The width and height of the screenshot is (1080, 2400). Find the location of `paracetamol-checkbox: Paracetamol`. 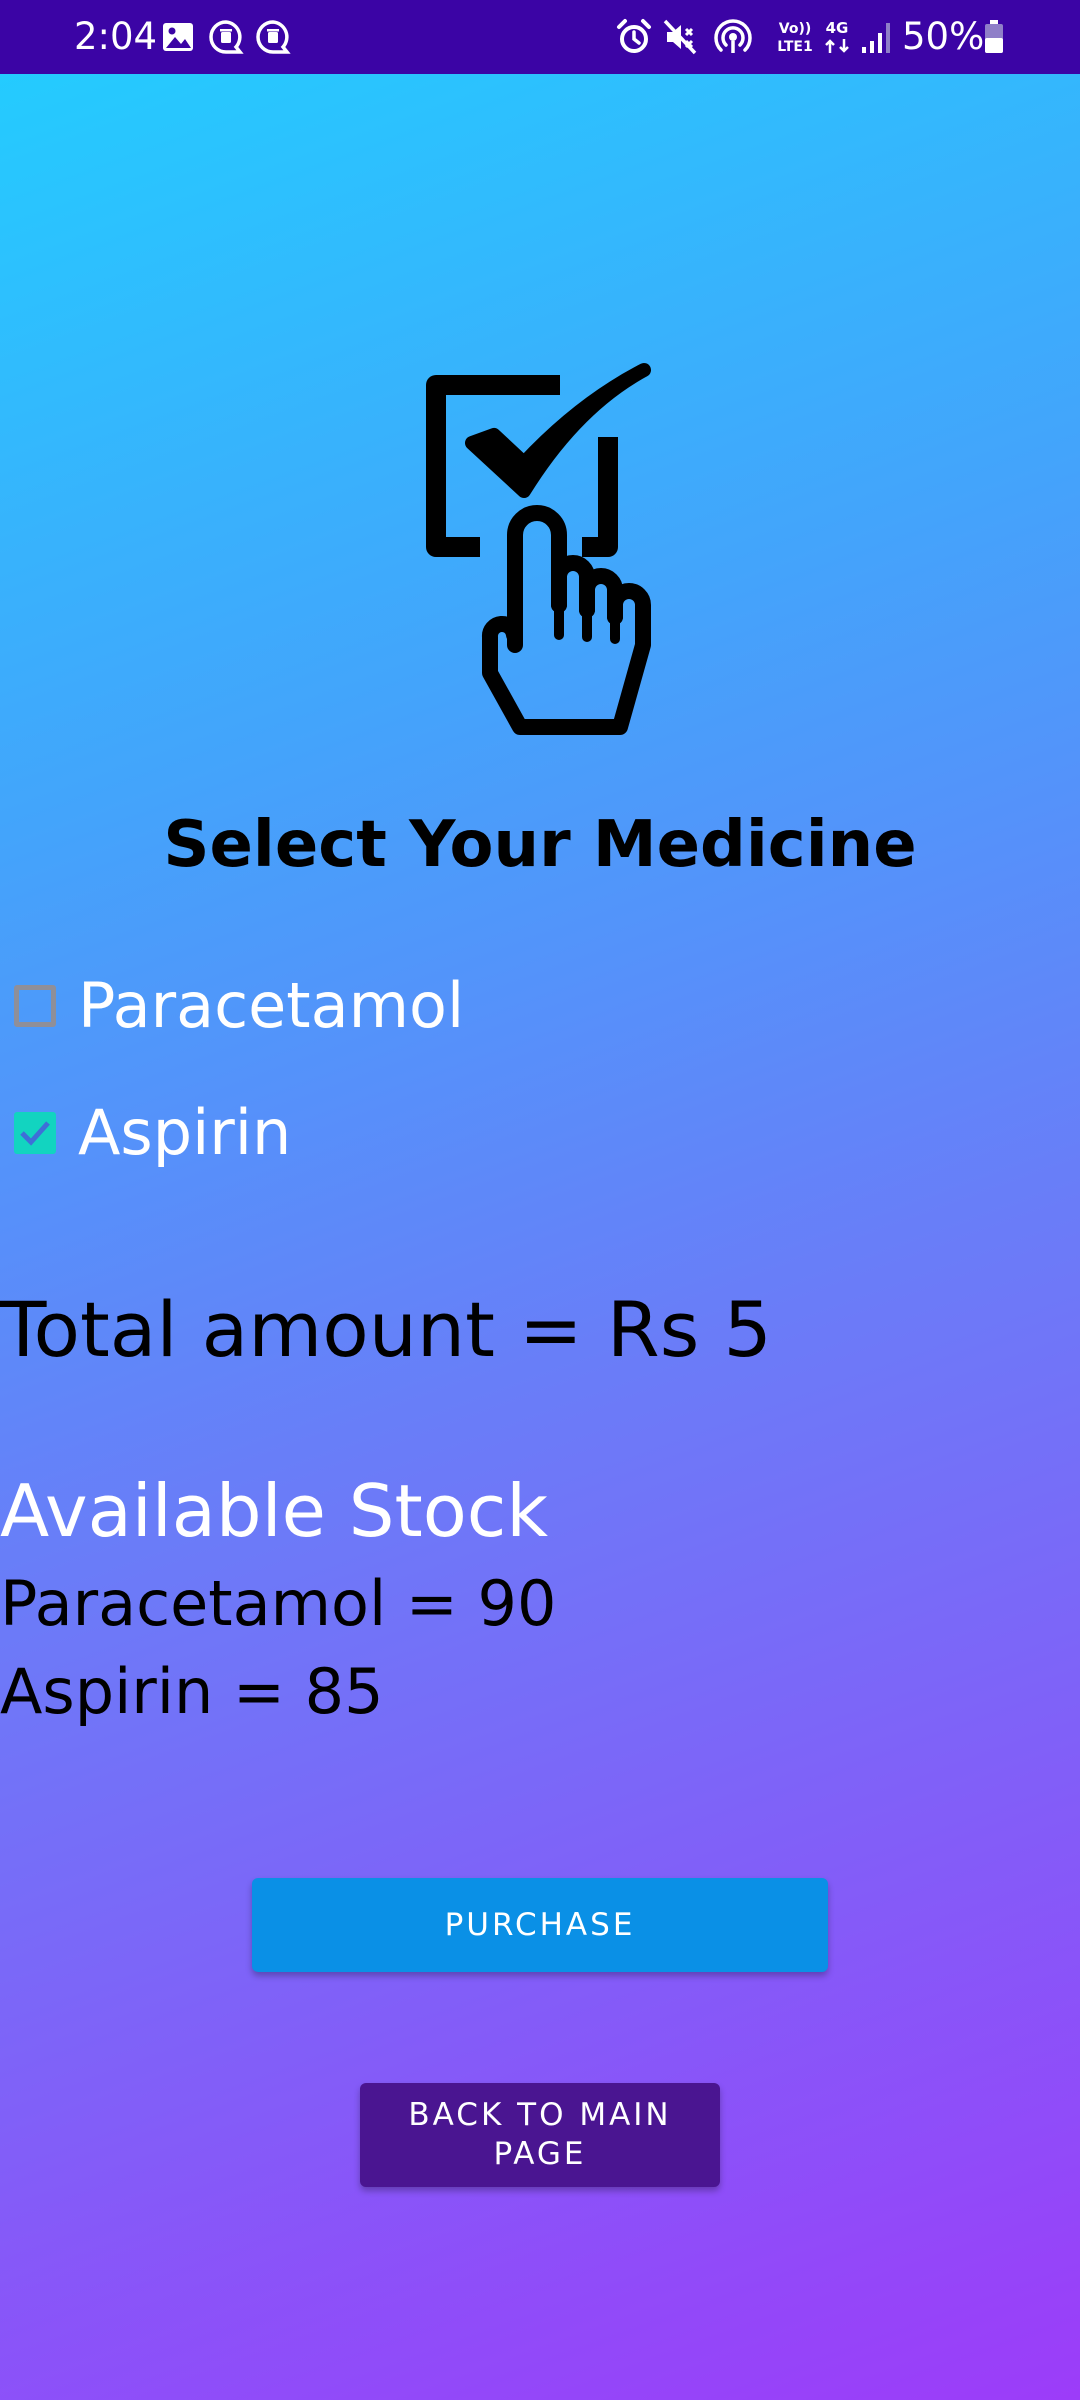

paracetamol-checkbox: Paracetamol is located at coordinates (239, 1006).